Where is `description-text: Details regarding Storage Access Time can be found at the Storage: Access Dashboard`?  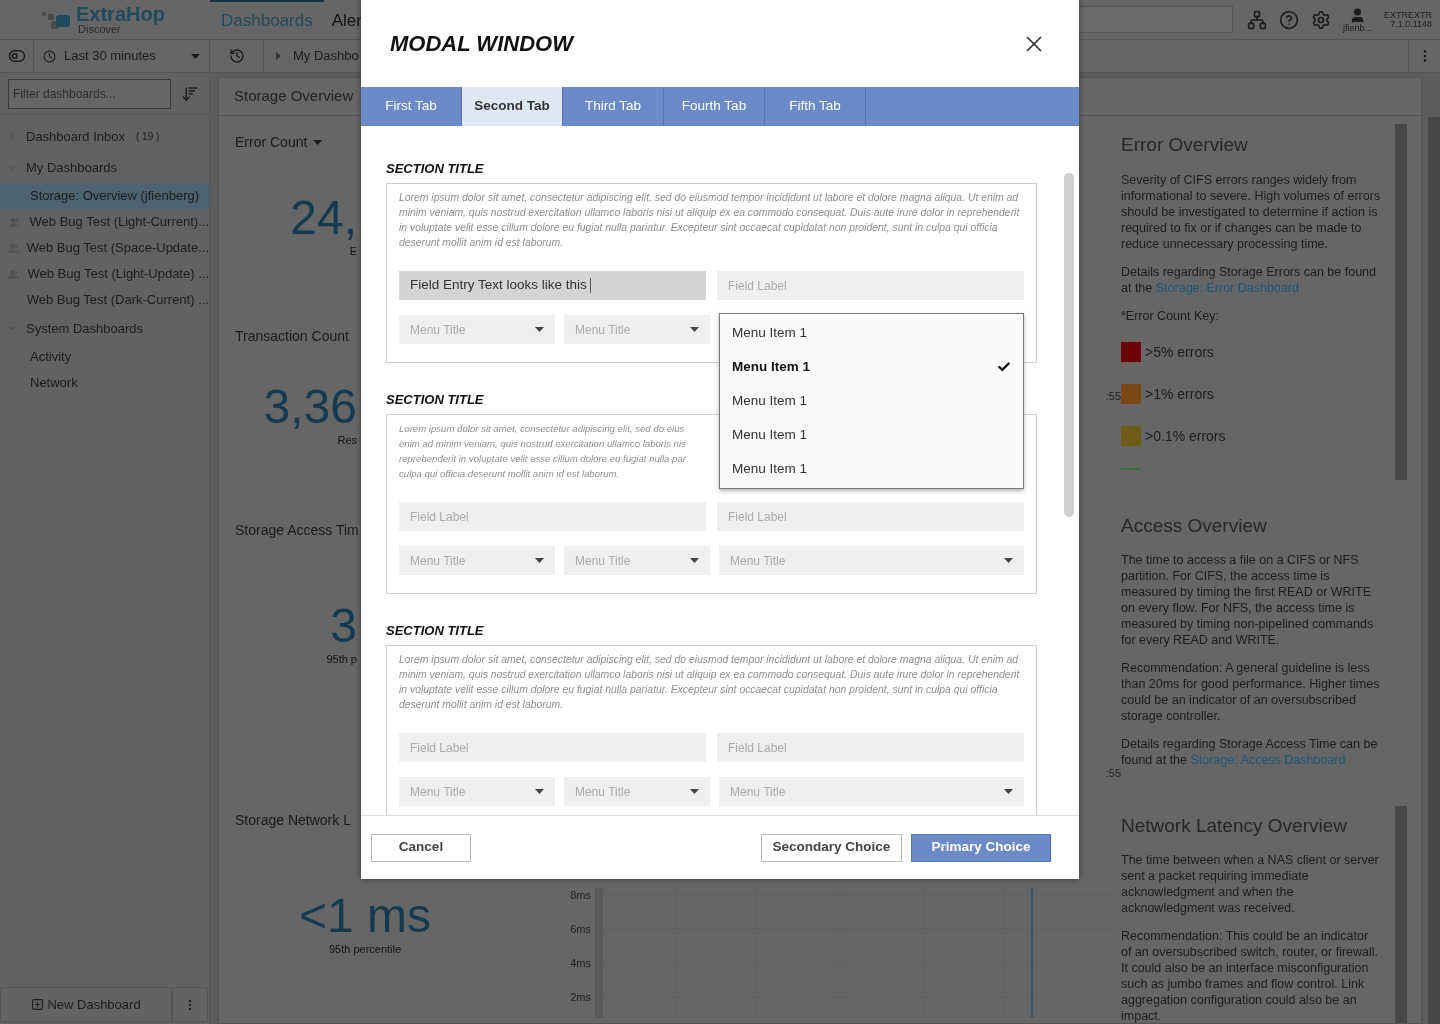
description-text: Details regarding Storage Access Time can be found at the Storage: Access Dashboard is located at coordinates (1250, 752).